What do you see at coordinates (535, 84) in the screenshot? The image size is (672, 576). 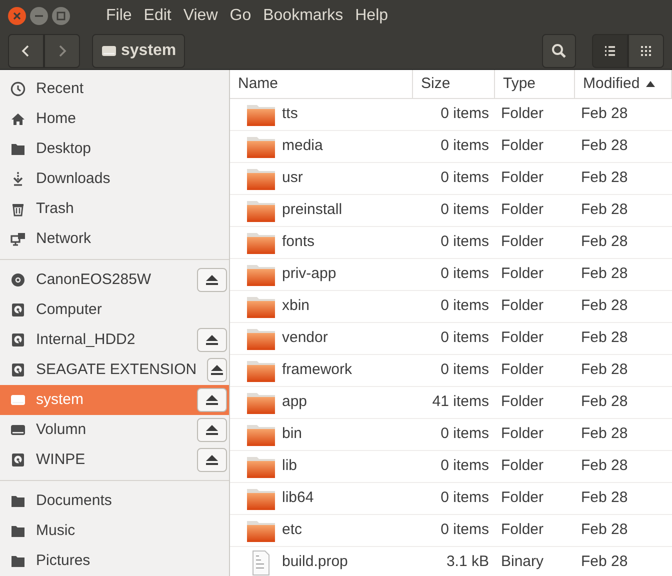 I see `column-header: Type` at bounding box center [535, 84].